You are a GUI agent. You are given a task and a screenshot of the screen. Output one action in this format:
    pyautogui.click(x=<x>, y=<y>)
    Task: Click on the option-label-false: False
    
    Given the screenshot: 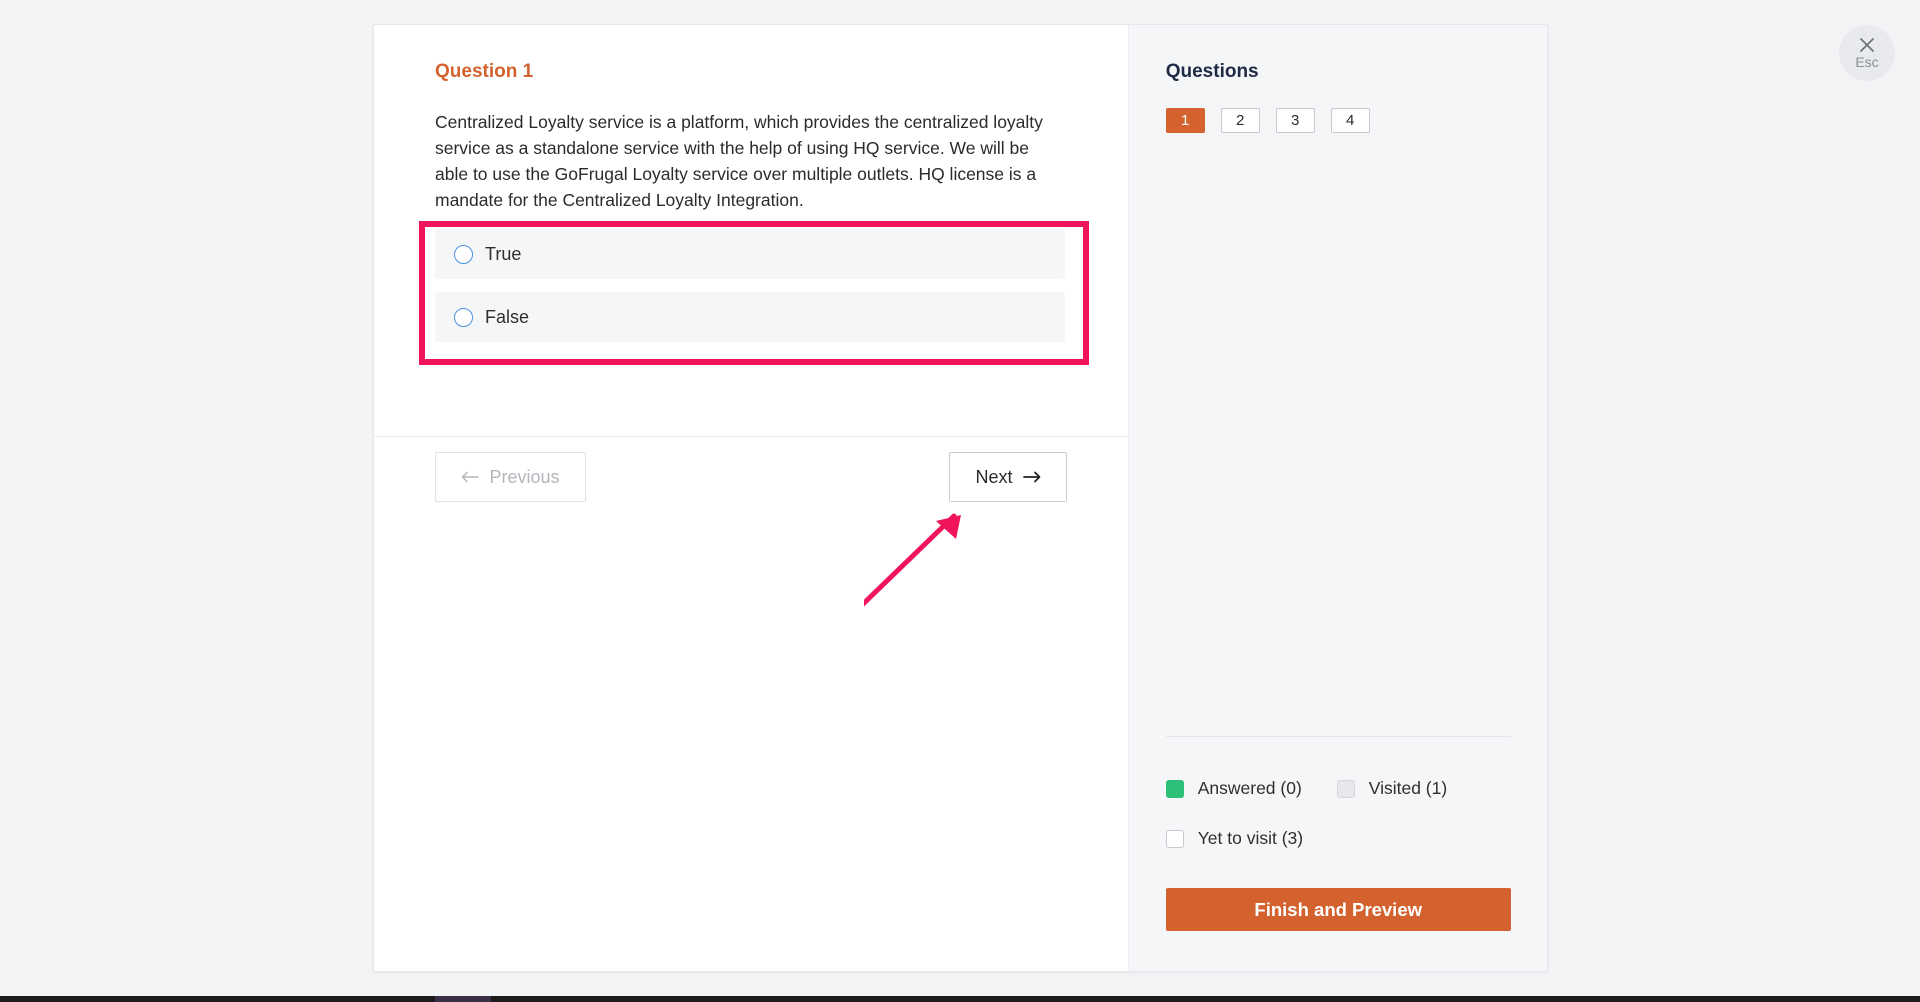 What is the action you would take?
    pyautogui.click(x=507, y=316)
    